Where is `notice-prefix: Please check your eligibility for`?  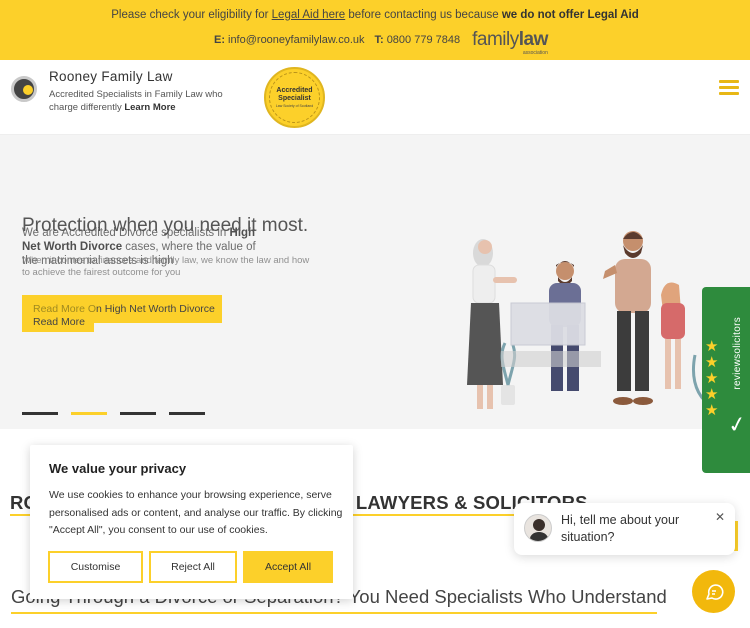 notice-prefix: Please check your eligibility for is located at coordinates (191, 15).